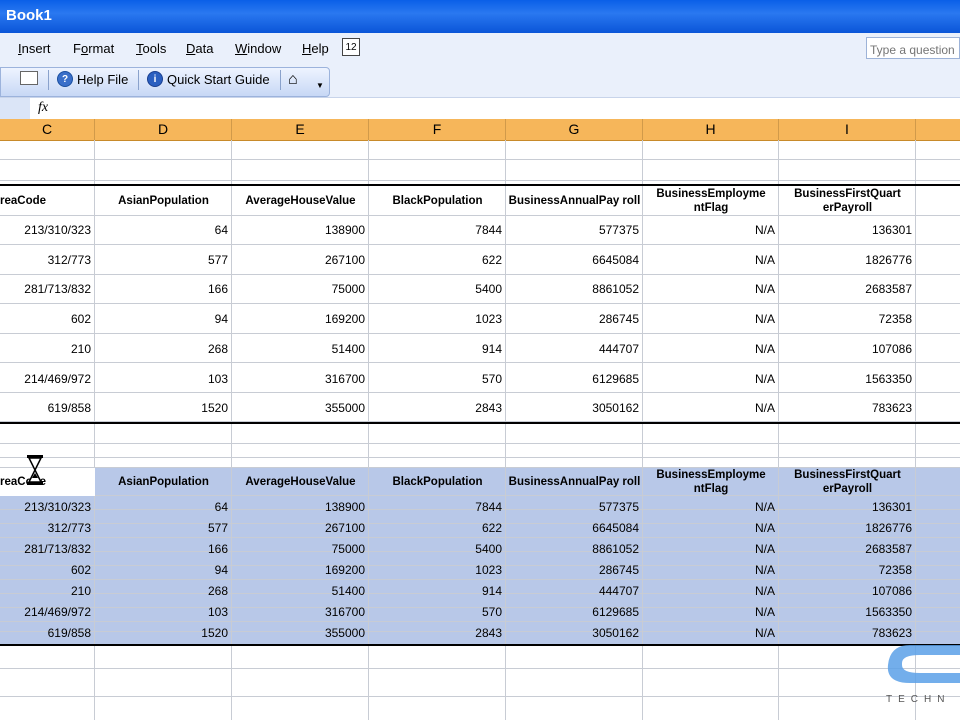 The height and width of the screenshot is (720, 960). I want to click on column-header-f: F, so click(437, 129).